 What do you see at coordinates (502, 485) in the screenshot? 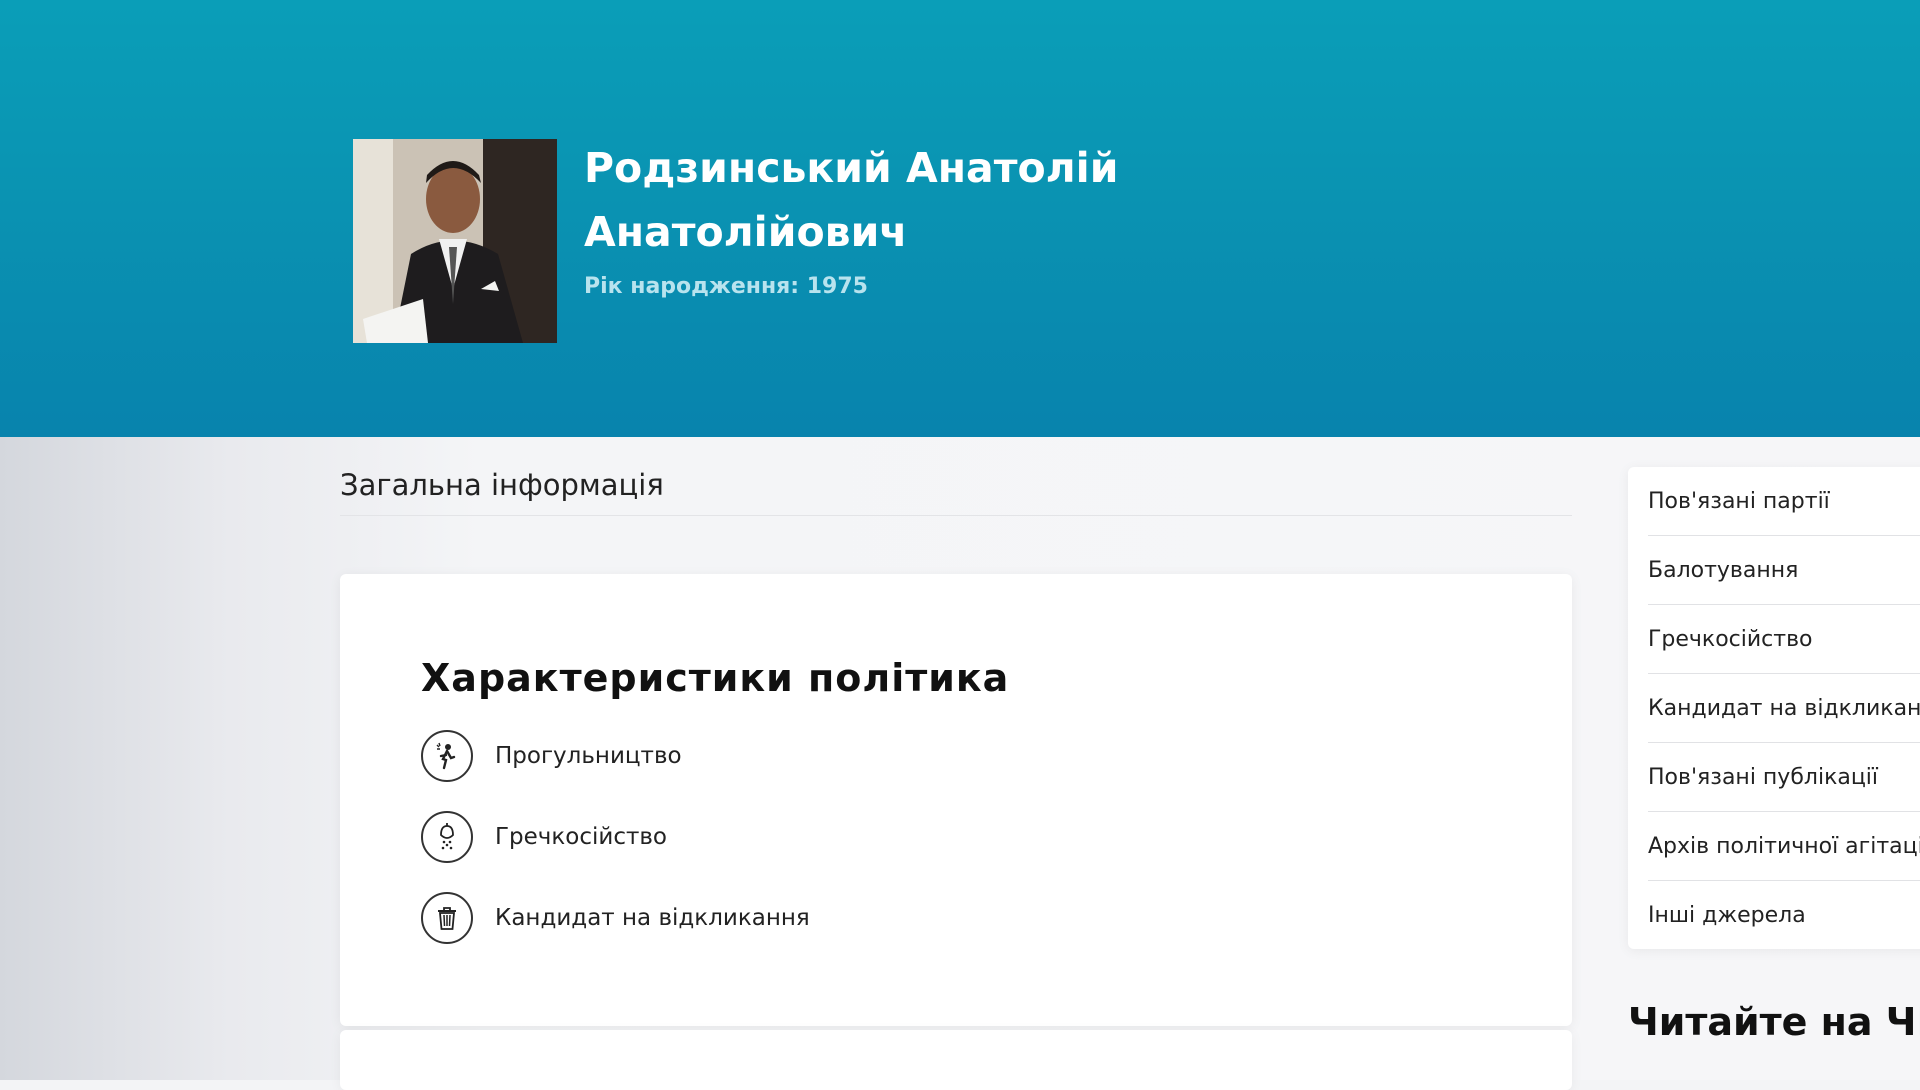
I see `section-title: Загальна інформація` at bounding box center [502, 485].